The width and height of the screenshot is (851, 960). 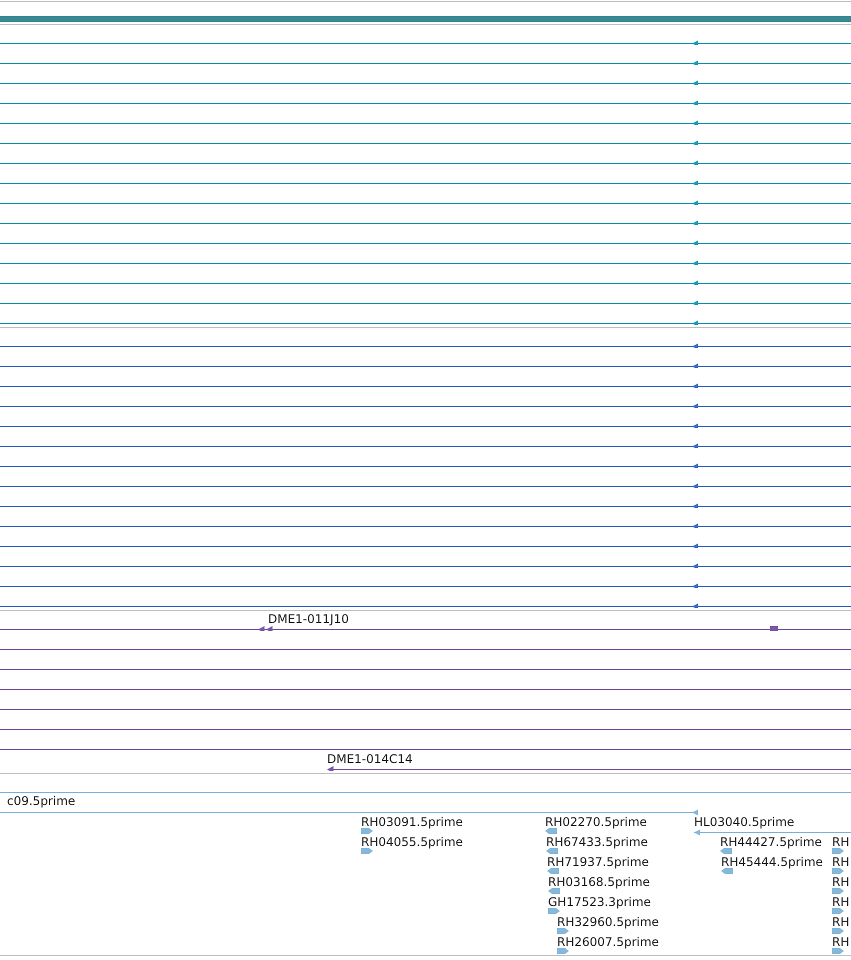 I want to click on feature-label: RH71937.5prime, so click(x=598, y=862).